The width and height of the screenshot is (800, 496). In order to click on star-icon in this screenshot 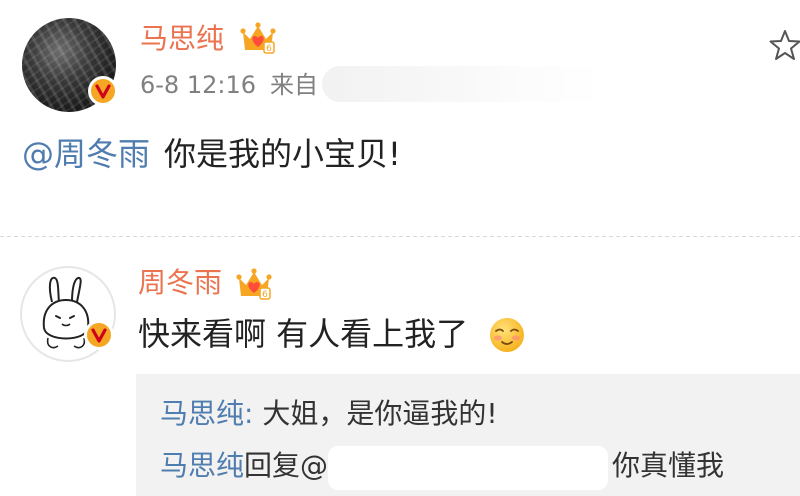, I will do `click(784, 47)`.